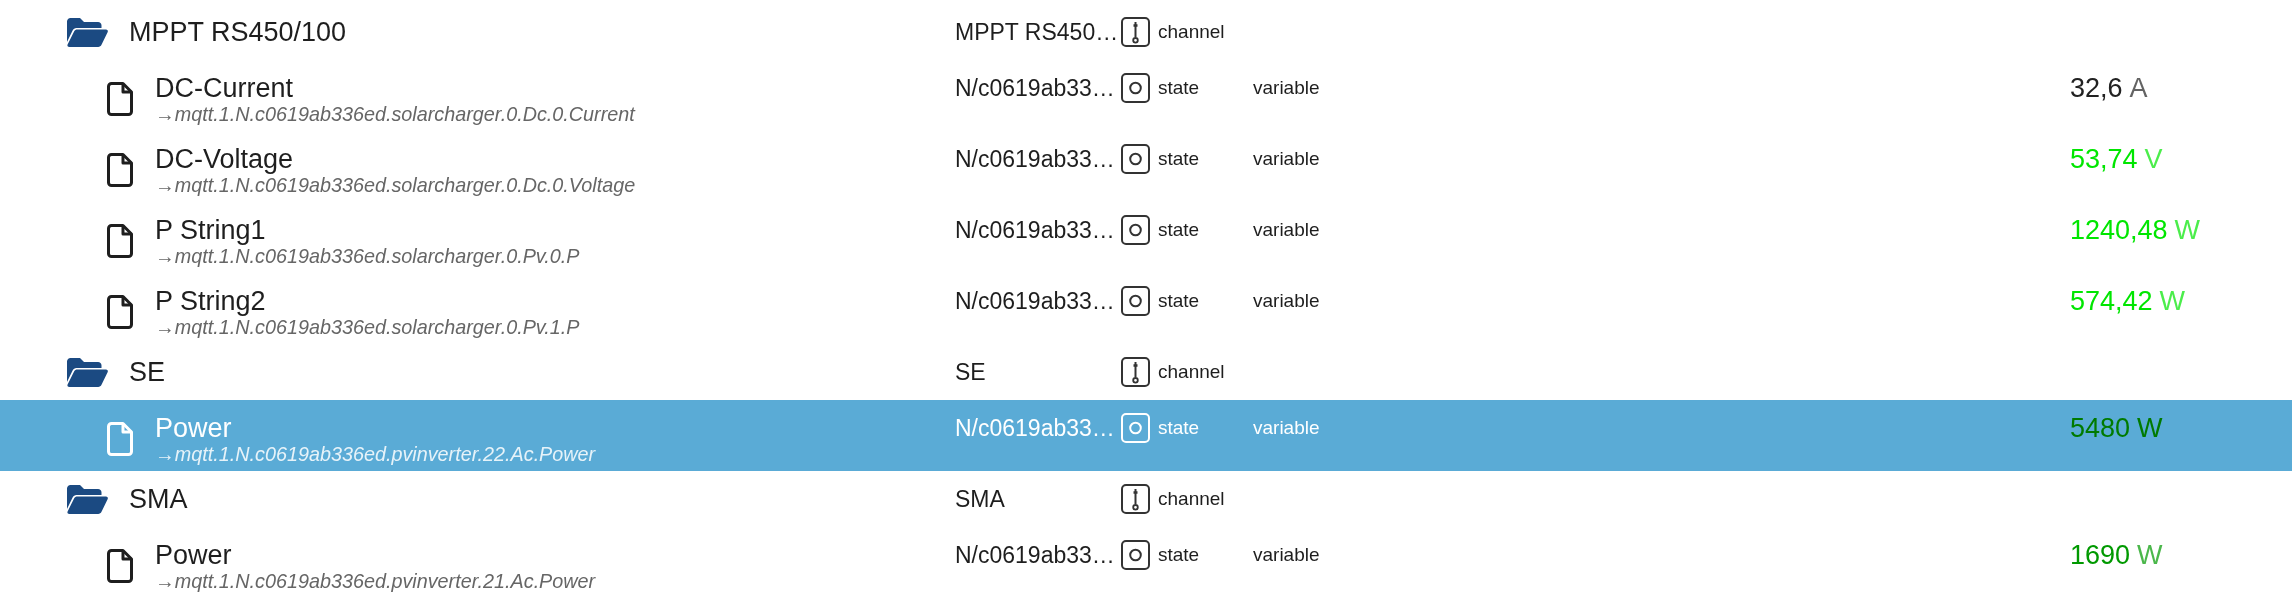 This screenshot has width=2292, height=614. I want to click on tree-row: Power →mqtt.1.N.c0619ab336ed.pvinverter.21.Ac.Power N/c0619ab33… state variable 1690 W, so click(1146, 562).